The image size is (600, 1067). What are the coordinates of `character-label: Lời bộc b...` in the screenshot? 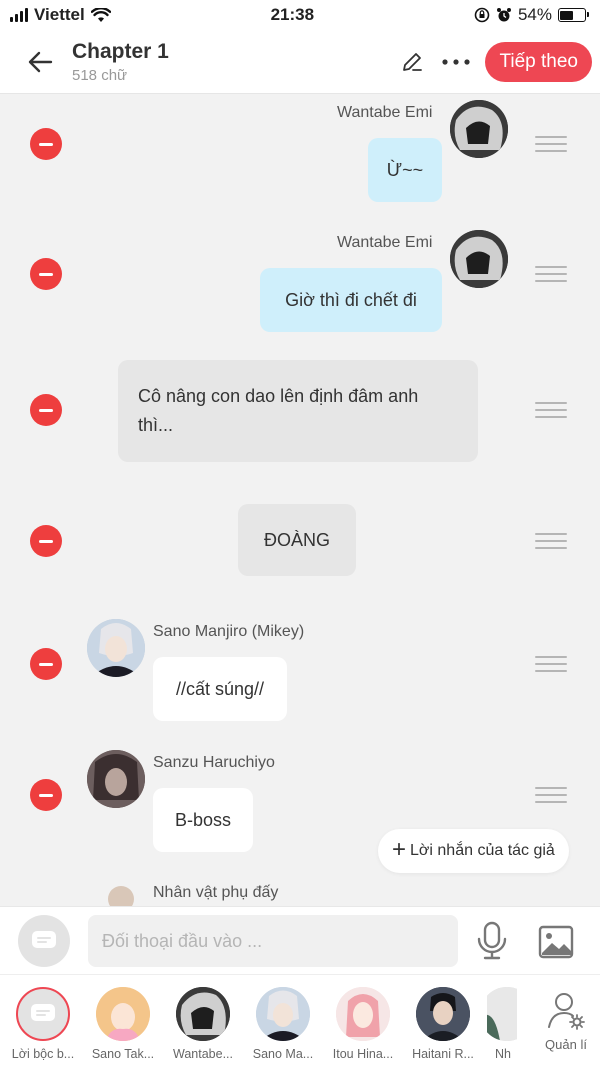 It's located at (43, 1054).